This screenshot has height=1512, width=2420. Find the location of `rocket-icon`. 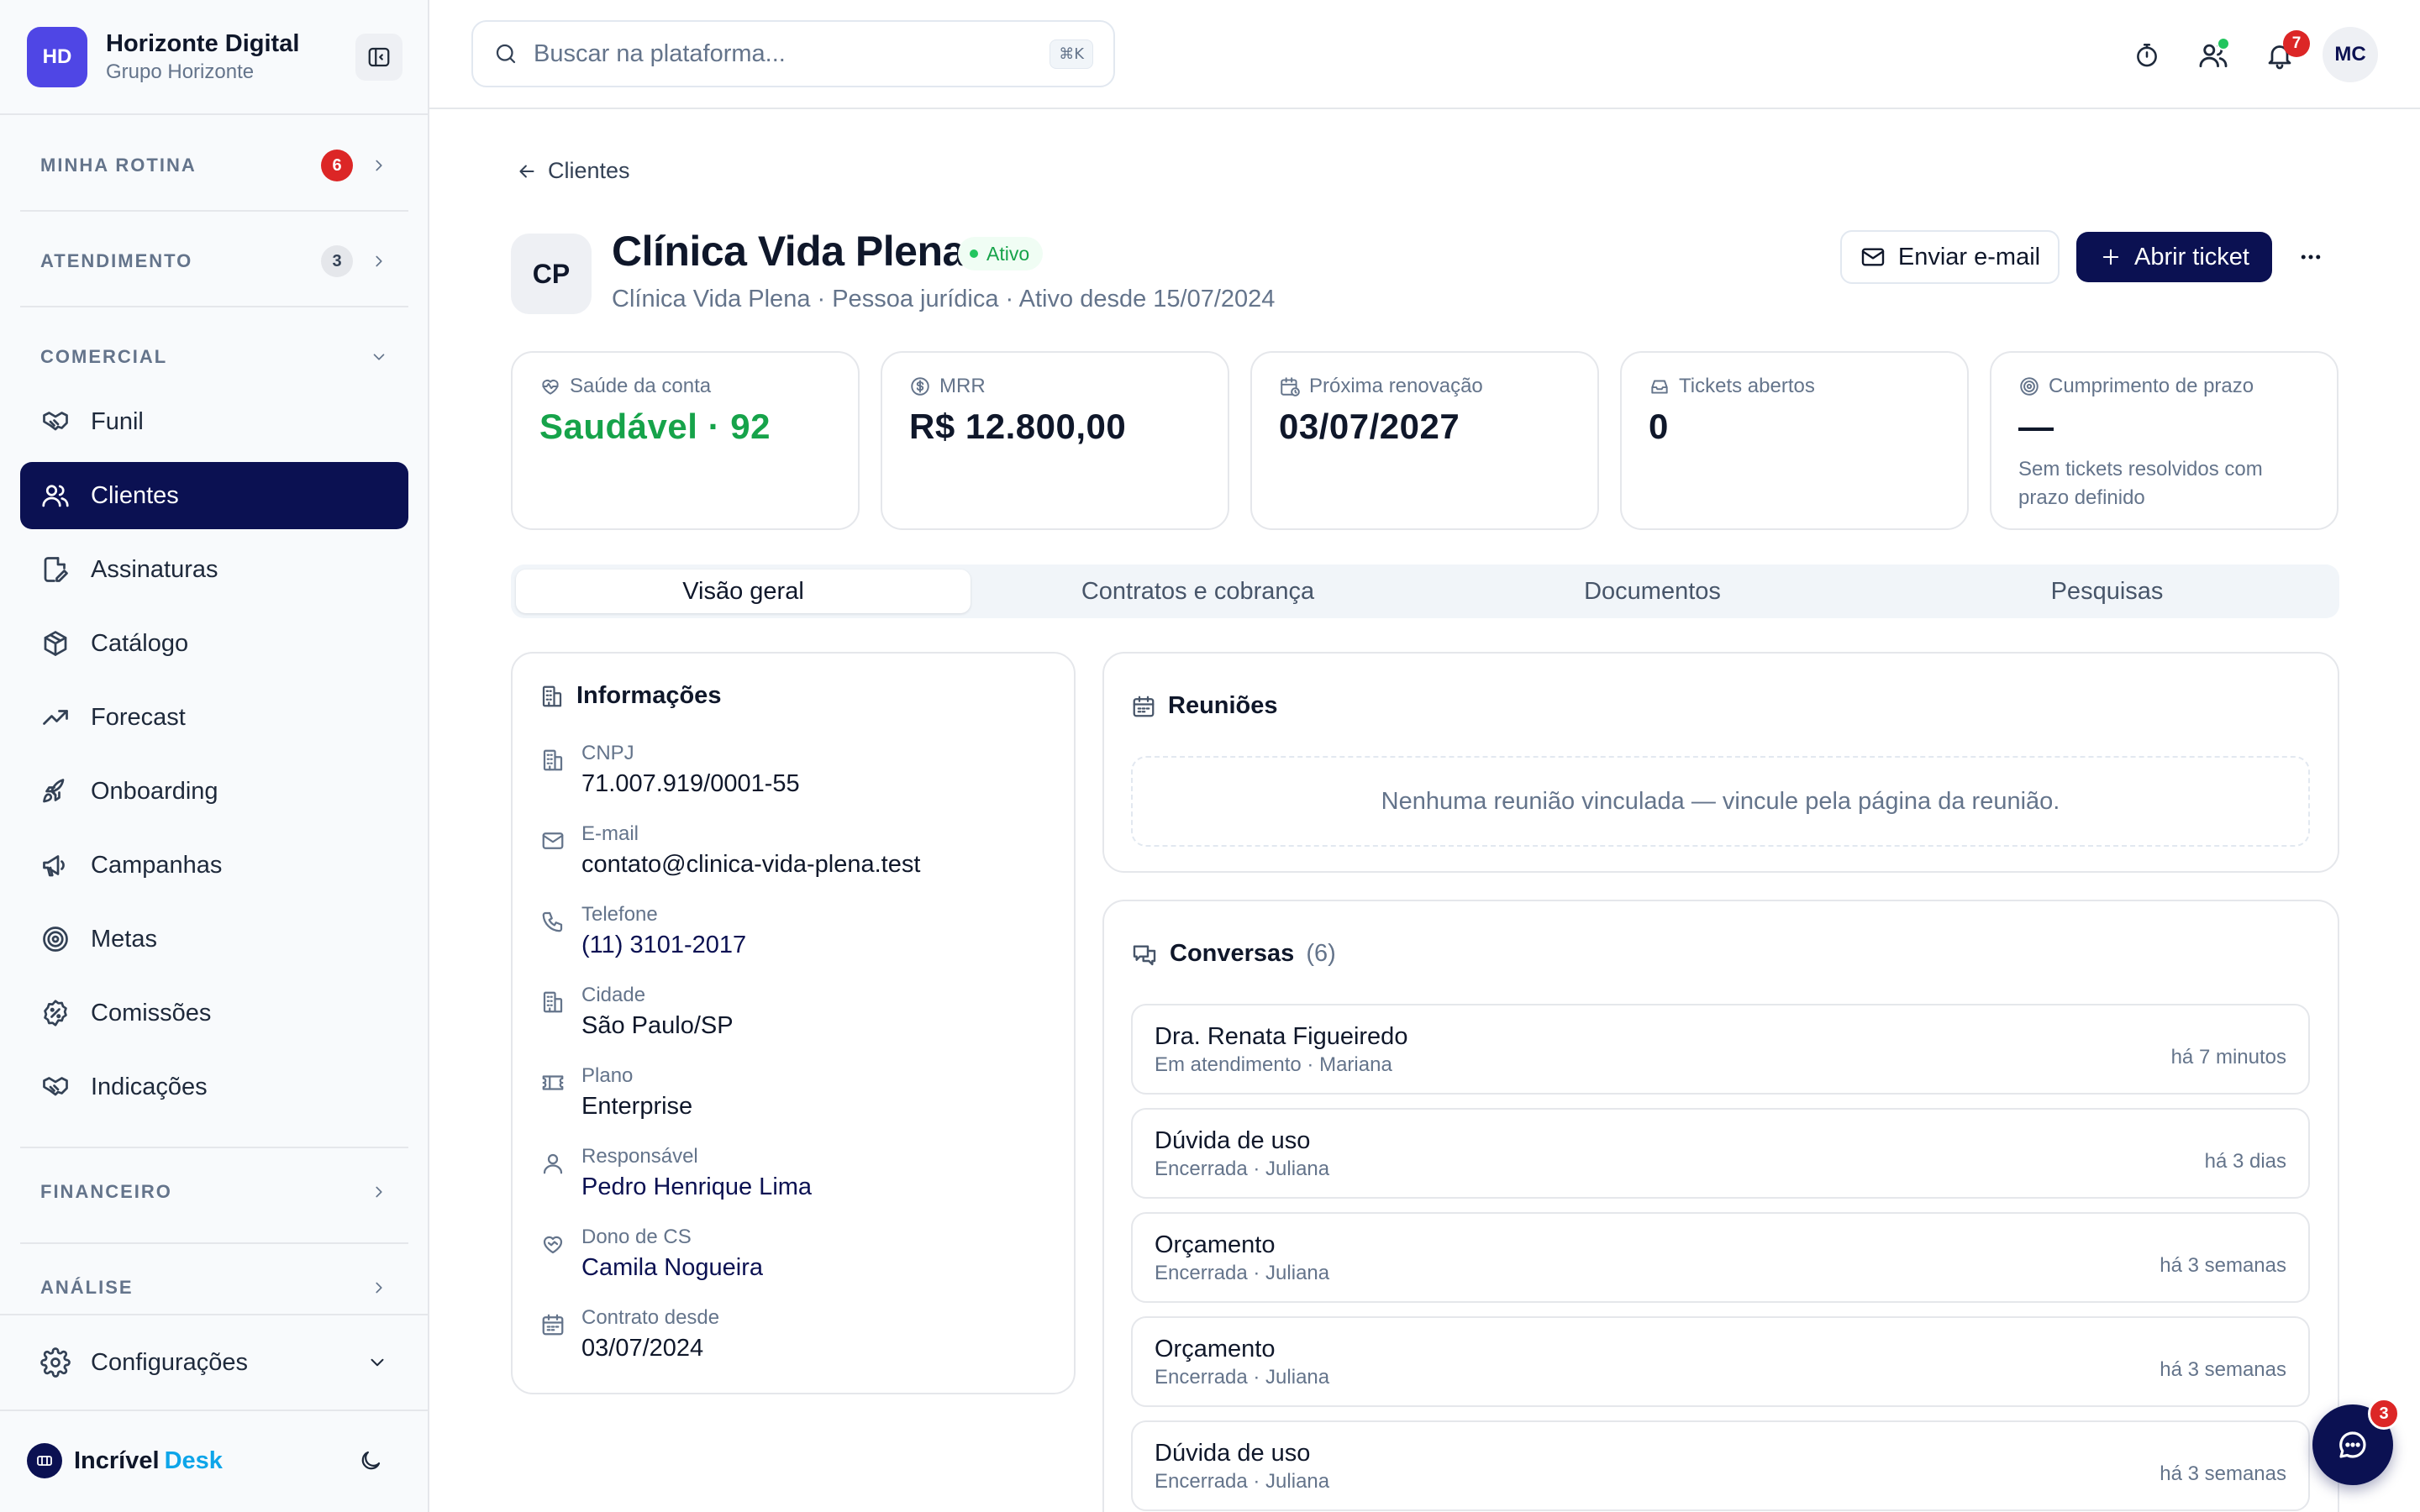

rocket-icon is located at coordinates (54, 791).